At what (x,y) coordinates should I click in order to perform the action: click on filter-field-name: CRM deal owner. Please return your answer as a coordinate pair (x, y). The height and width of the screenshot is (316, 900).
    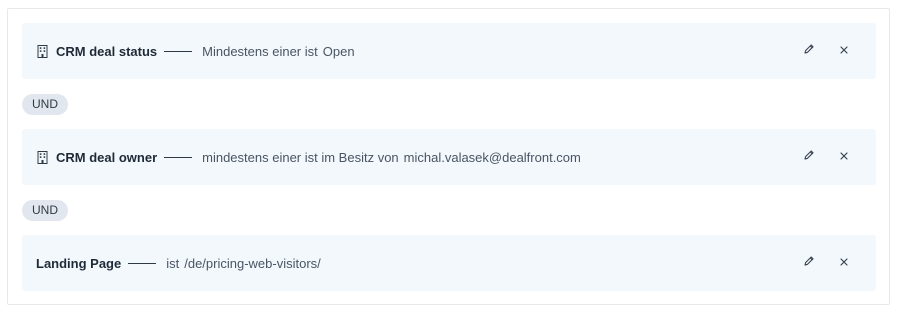
    Looking at the image, I should click on (107, 157).